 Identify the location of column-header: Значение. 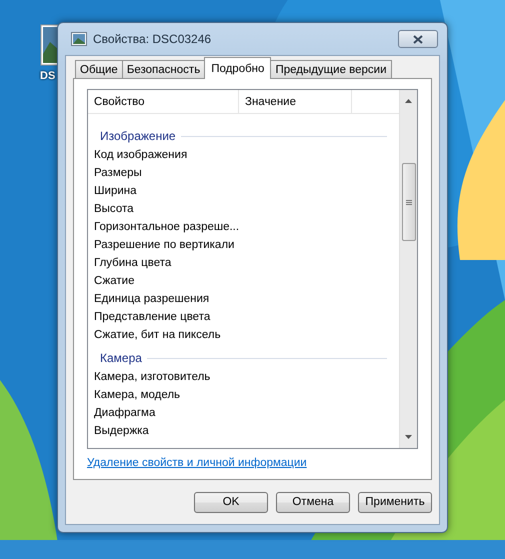
(295, 101).